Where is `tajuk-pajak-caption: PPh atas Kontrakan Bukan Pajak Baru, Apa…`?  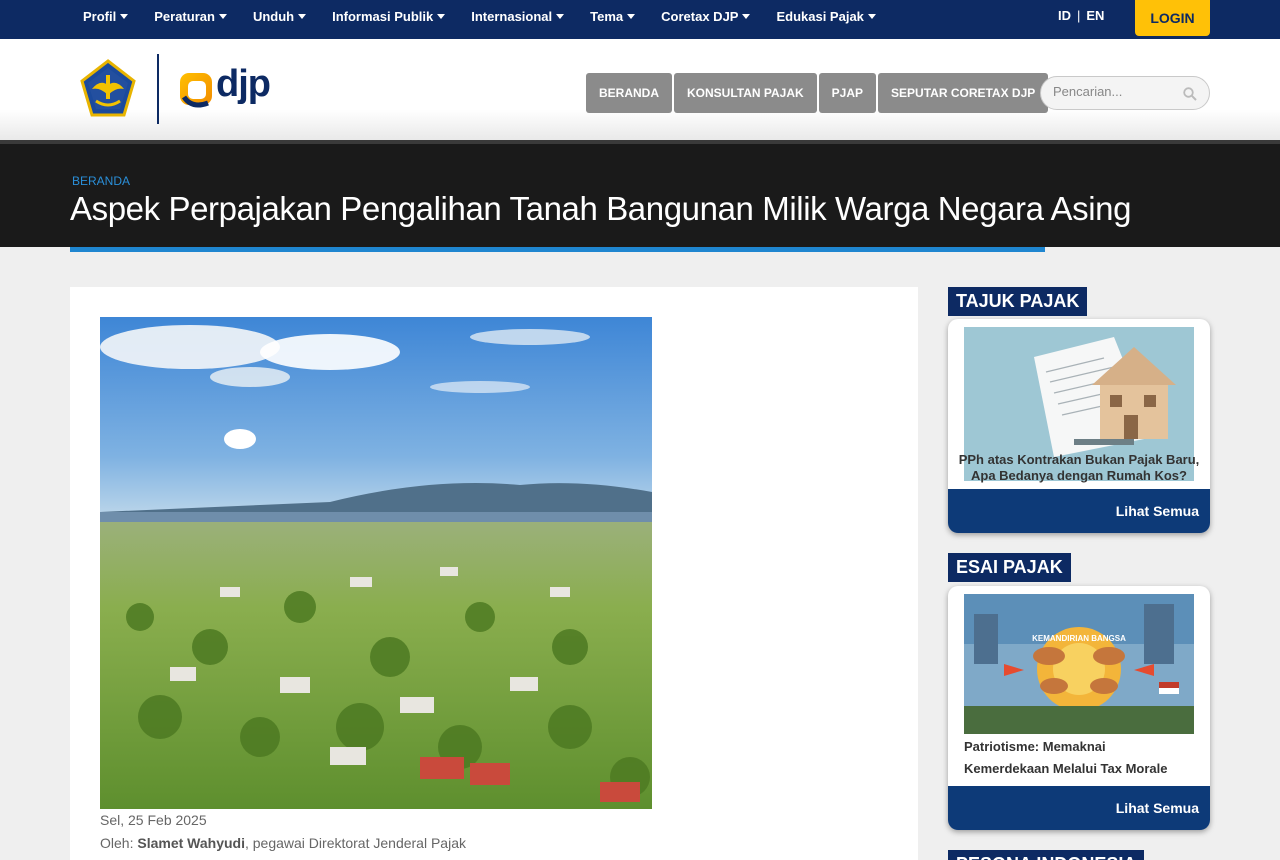 tajuk-pajak-caption: PPh atas Kontrakan Bukan Pajak Baru, Apa… is located at coordinates (1079, 468).